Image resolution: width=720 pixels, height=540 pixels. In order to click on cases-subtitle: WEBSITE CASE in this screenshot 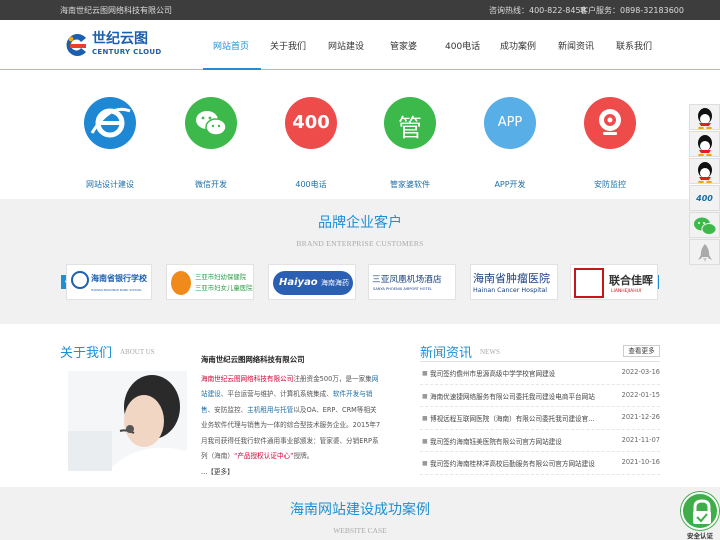, I will do `click(360, 530)`.